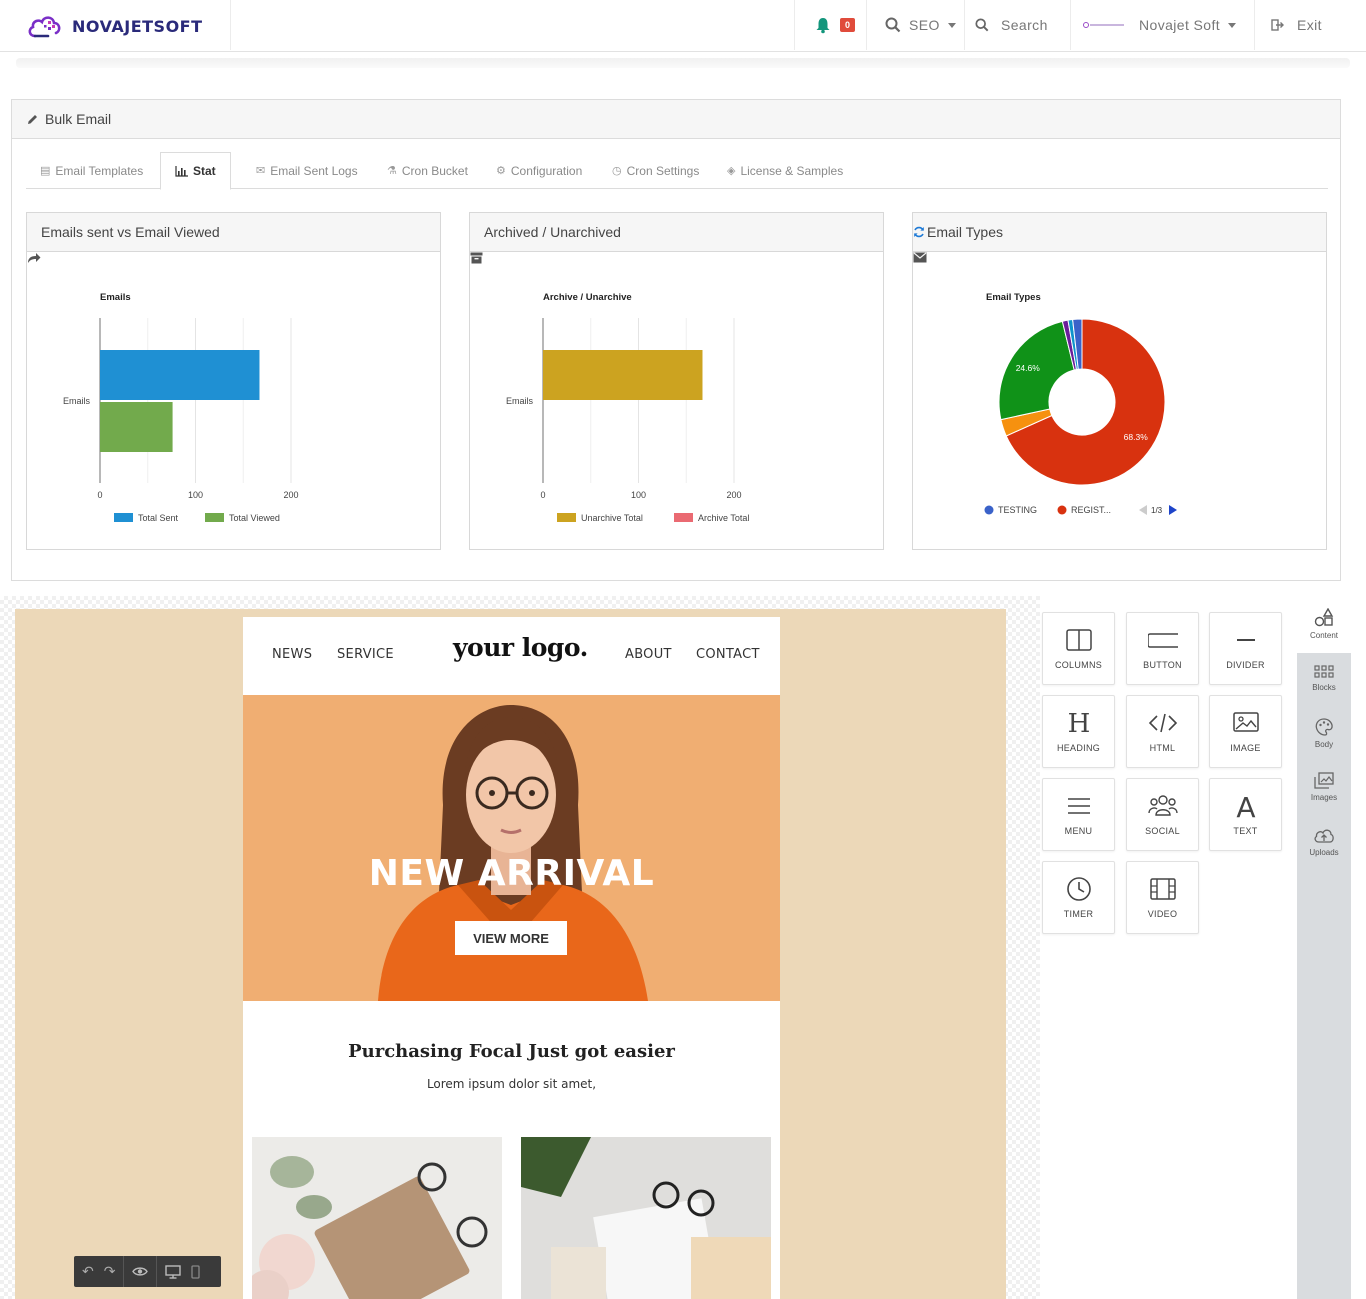 This screenshot has height=1299, width=1366. Describe the element at coordinates (1078, 814) in the screenshot. I see `tool-menu: MENU` at that location.